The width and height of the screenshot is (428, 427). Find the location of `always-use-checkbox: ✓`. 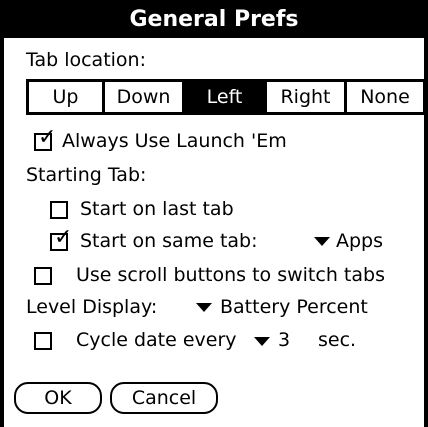

always-use-checkbox: ✓ is located at coordinates (45, 139).